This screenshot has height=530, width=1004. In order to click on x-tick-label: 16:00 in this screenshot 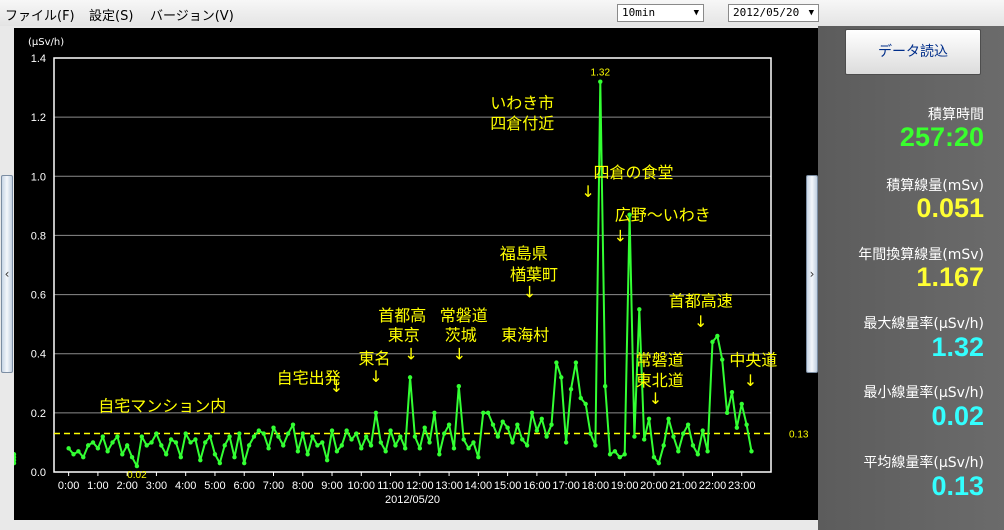, I will do `click(537, 486)`.